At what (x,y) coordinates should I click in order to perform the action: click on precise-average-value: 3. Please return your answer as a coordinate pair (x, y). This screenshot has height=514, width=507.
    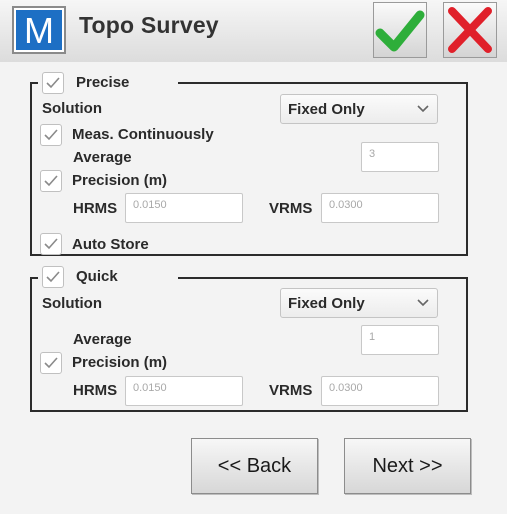
    Looking at the image, I should click on (372, 154).